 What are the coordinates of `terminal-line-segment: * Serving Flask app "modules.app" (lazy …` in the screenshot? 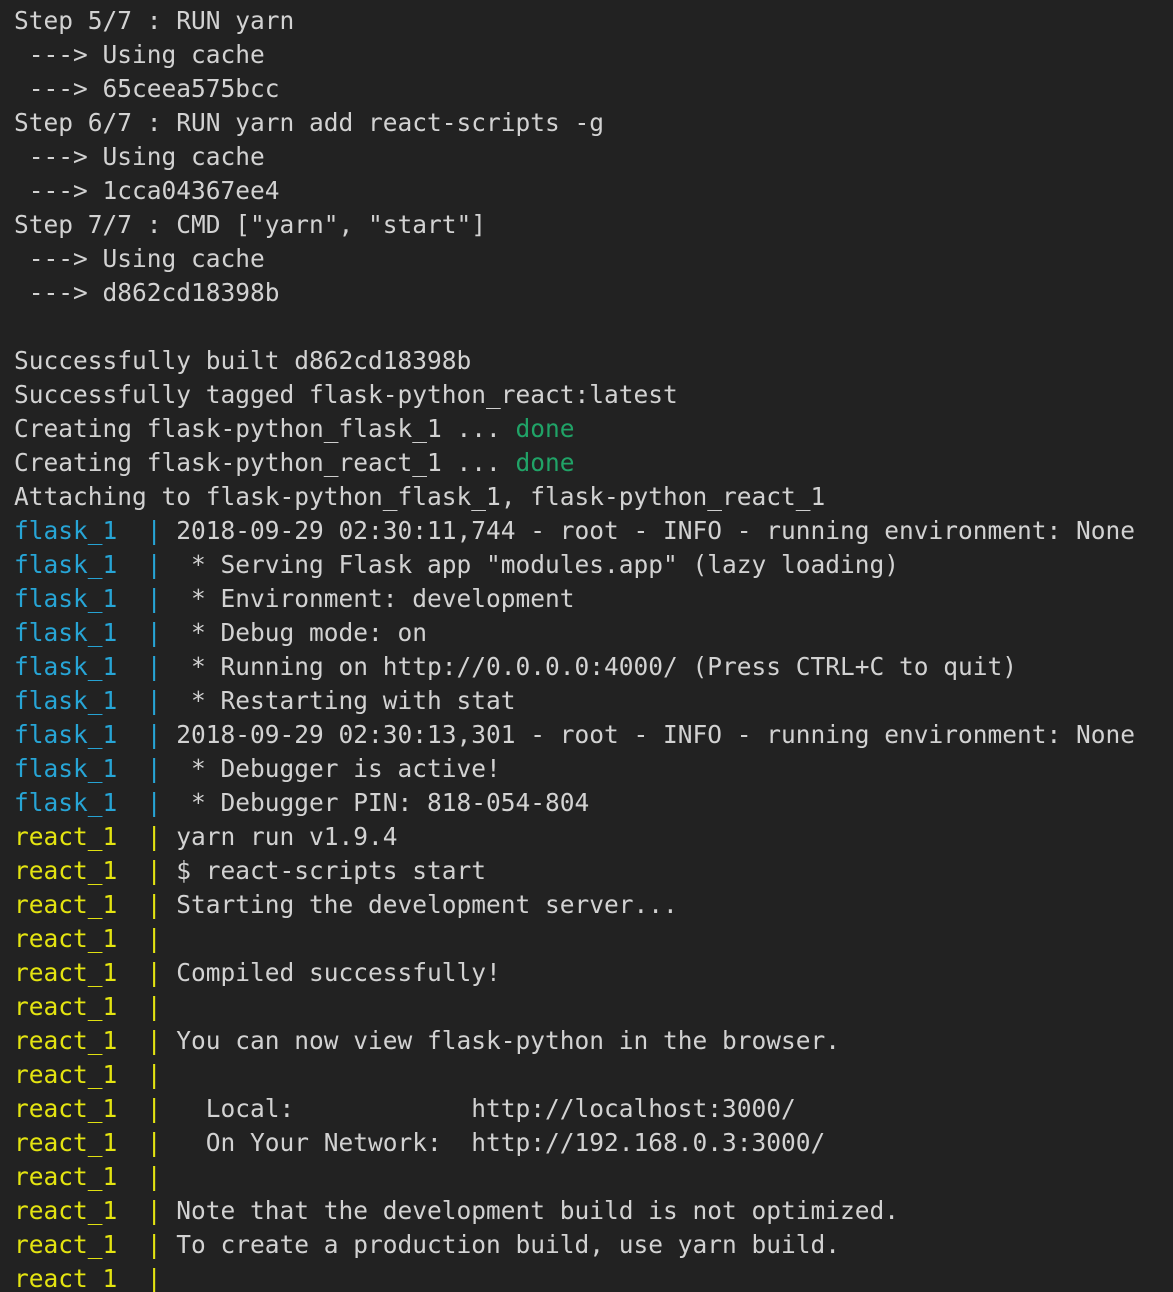 It's located at (538, 564).